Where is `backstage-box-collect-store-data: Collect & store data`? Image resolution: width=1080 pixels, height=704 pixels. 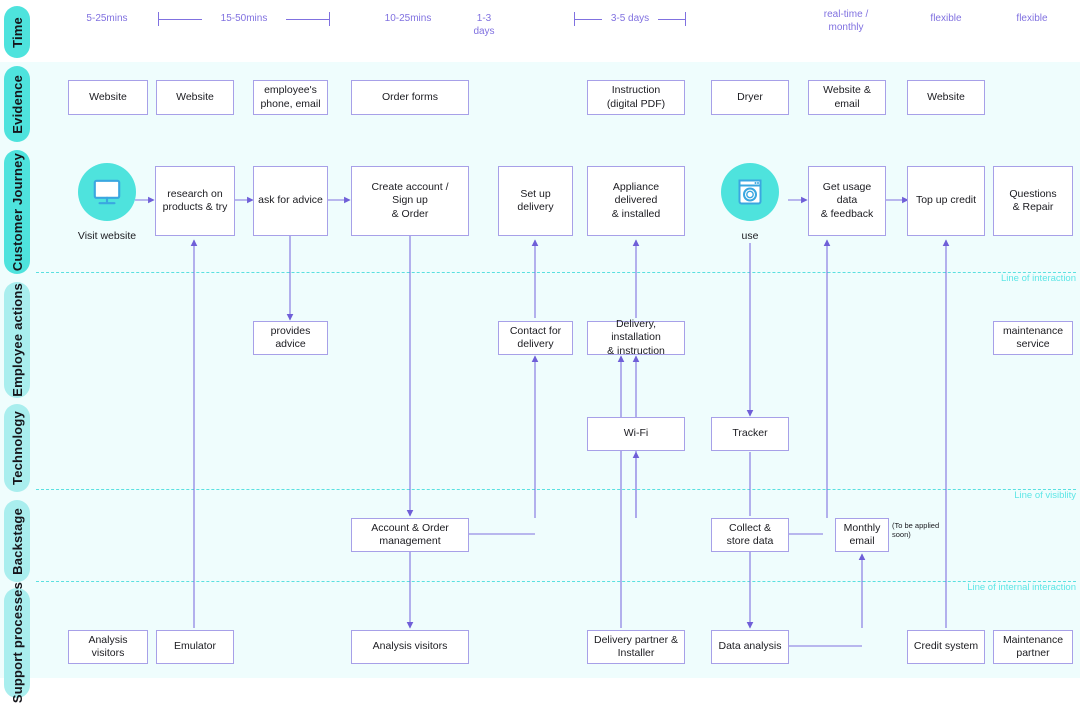
backstage-box-collect-store-data: Collect & store data is located at coordinates (750, 535).